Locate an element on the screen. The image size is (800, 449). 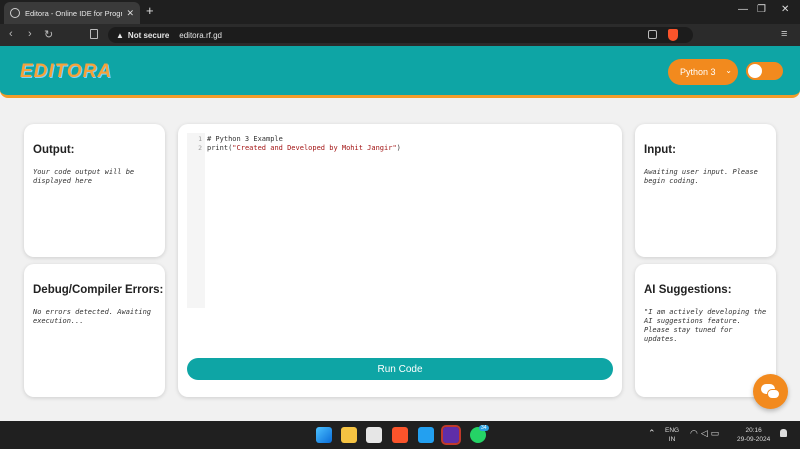
line-gutter: 1 2 is located at coordinates (196, 220).